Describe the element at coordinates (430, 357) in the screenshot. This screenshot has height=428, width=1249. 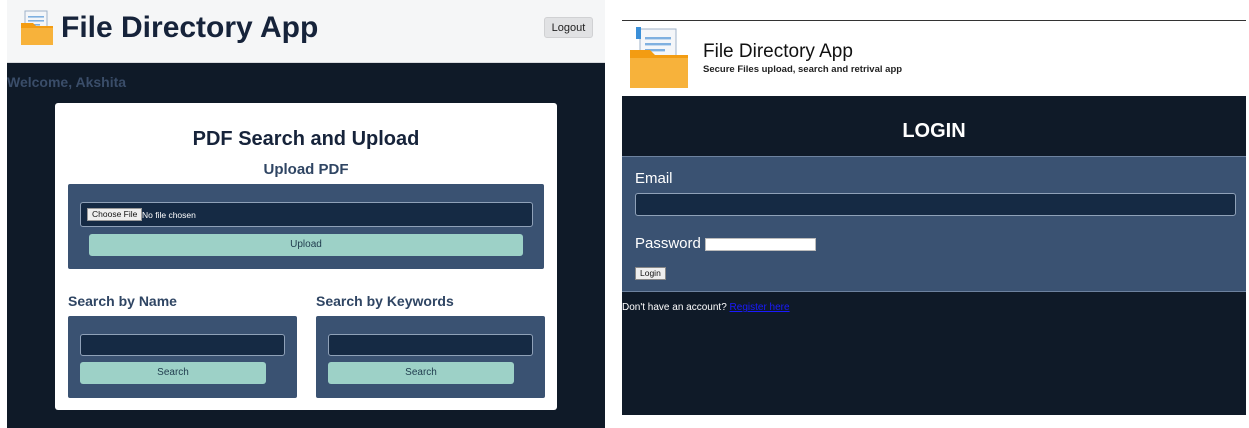
I see `search-keywords-panel: Search` at that location.